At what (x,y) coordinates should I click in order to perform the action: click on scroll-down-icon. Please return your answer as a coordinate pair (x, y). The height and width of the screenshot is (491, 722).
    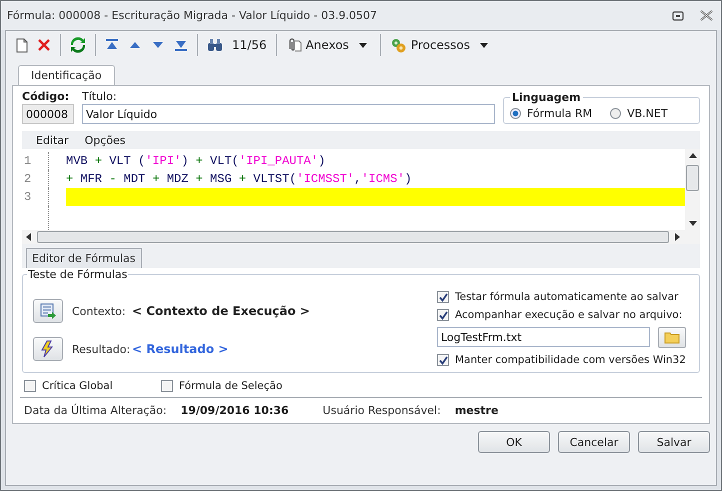
    Looking at the image, I should click on (692, 223).